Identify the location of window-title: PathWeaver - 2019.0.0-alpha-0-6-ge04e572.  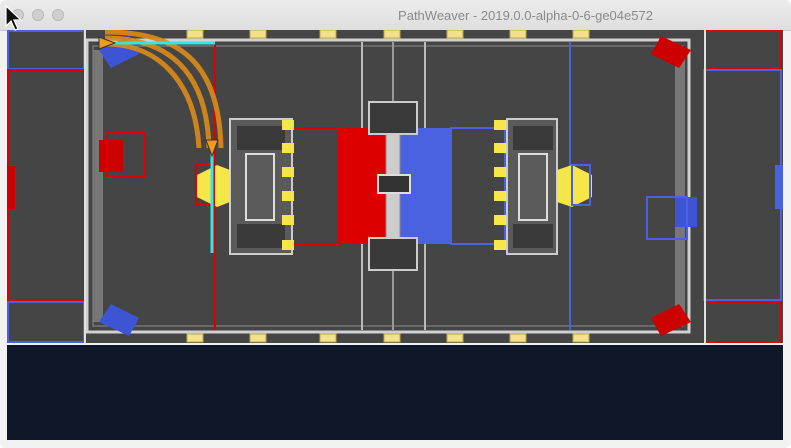
(525, 15).